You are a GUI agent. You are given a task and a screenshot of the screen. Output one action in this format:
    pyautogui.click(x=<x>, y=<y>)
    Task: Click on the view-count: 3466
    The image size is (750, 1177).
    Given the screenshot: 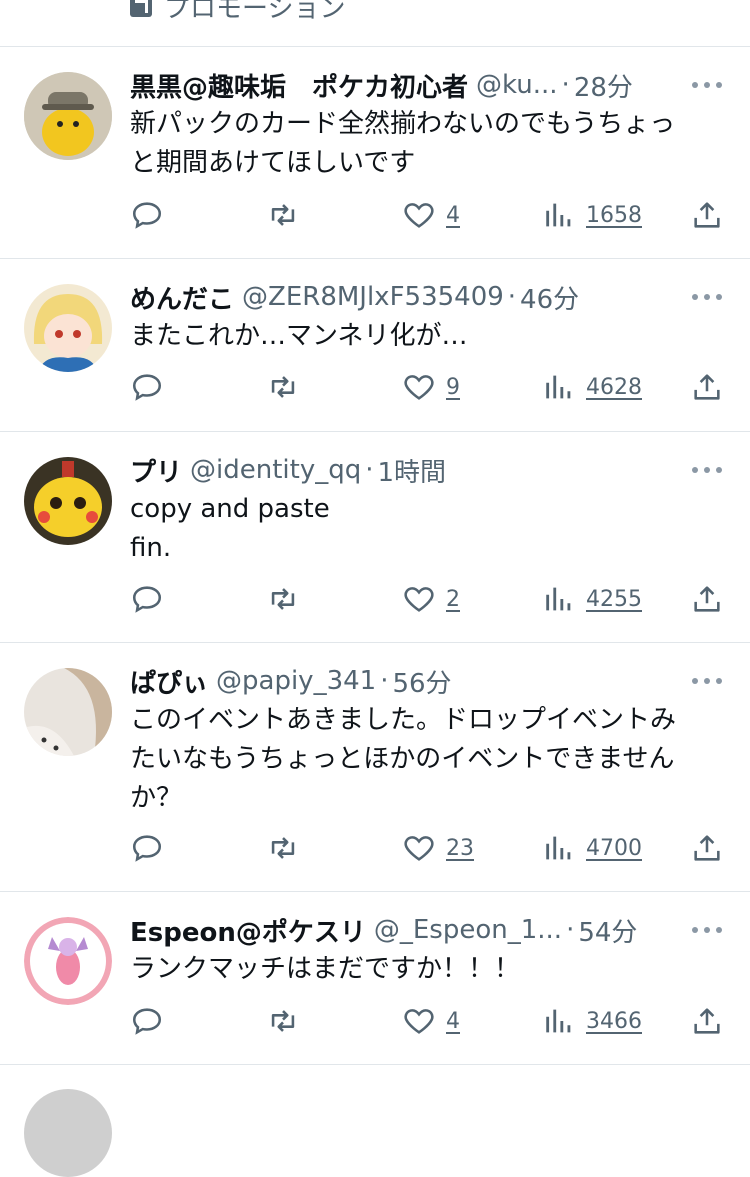 What is the action you would take?
    pyautogui.click(x=614, y=1021)
    